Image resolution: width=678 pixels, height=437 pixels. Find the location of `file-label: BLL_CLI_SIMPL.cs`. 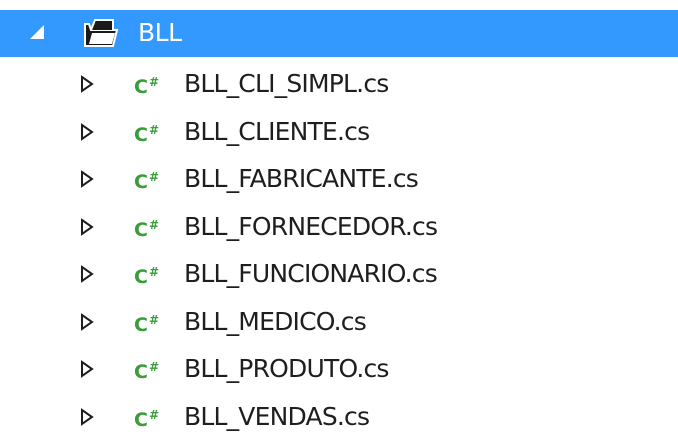

file-label: BLL_CLI_SIMPL.cs is located at coordinates (286, 83).